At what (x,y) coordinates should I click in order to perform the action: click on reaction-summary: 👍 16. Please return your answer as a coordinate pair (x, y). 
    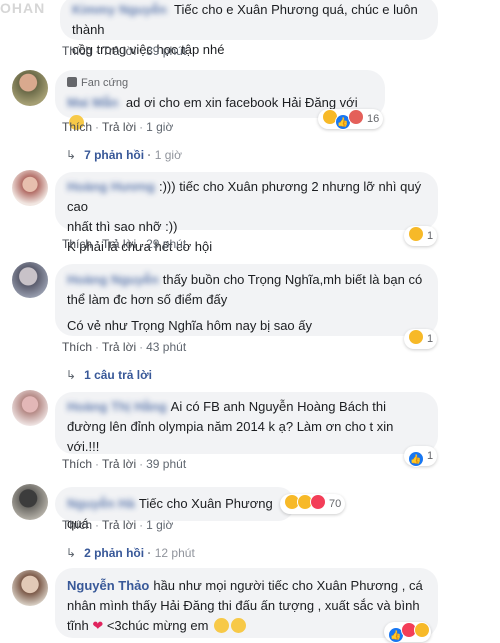
    Looking at the image, I should click on (351, 119).